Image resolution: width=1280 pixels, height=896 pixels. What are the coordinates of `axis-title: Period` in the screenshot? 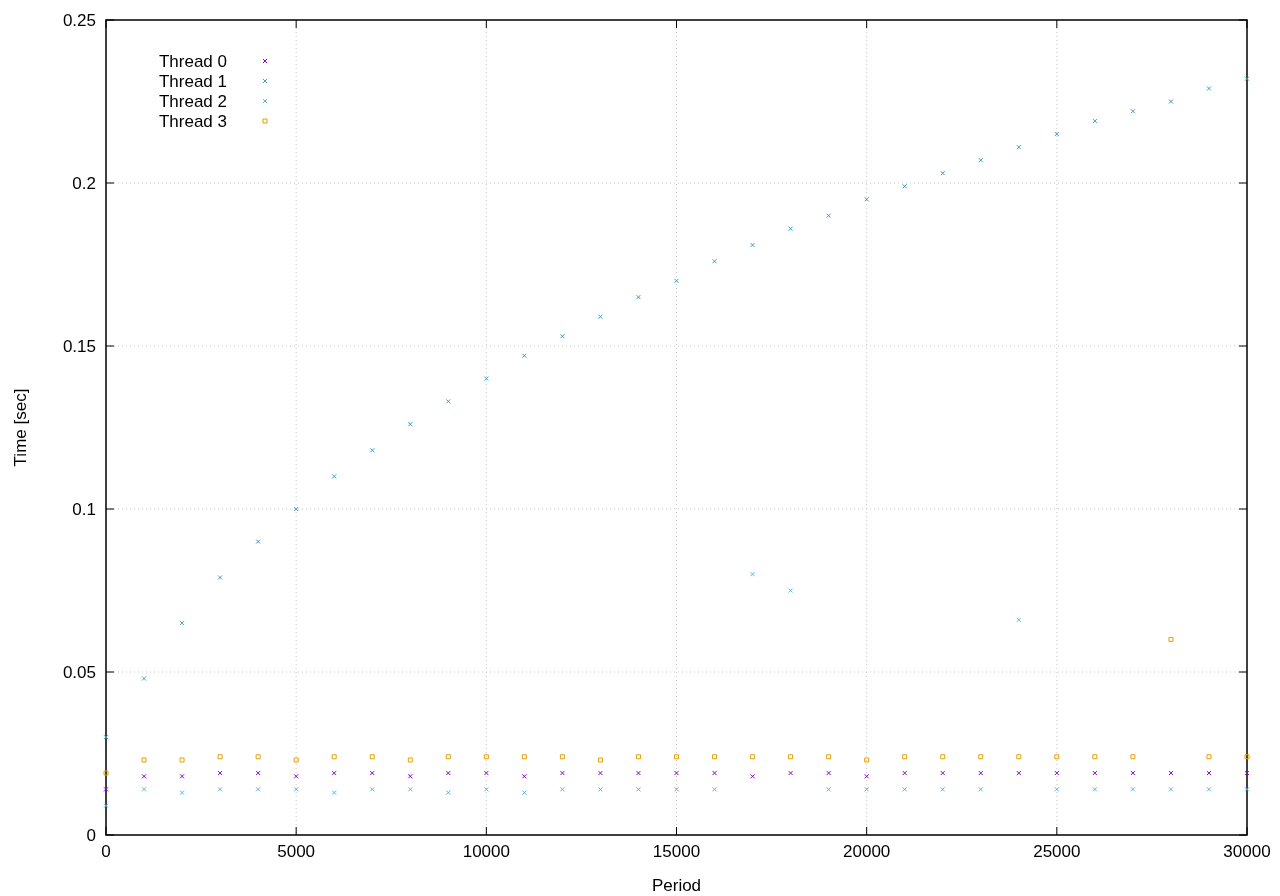 It's located at (676, 885).